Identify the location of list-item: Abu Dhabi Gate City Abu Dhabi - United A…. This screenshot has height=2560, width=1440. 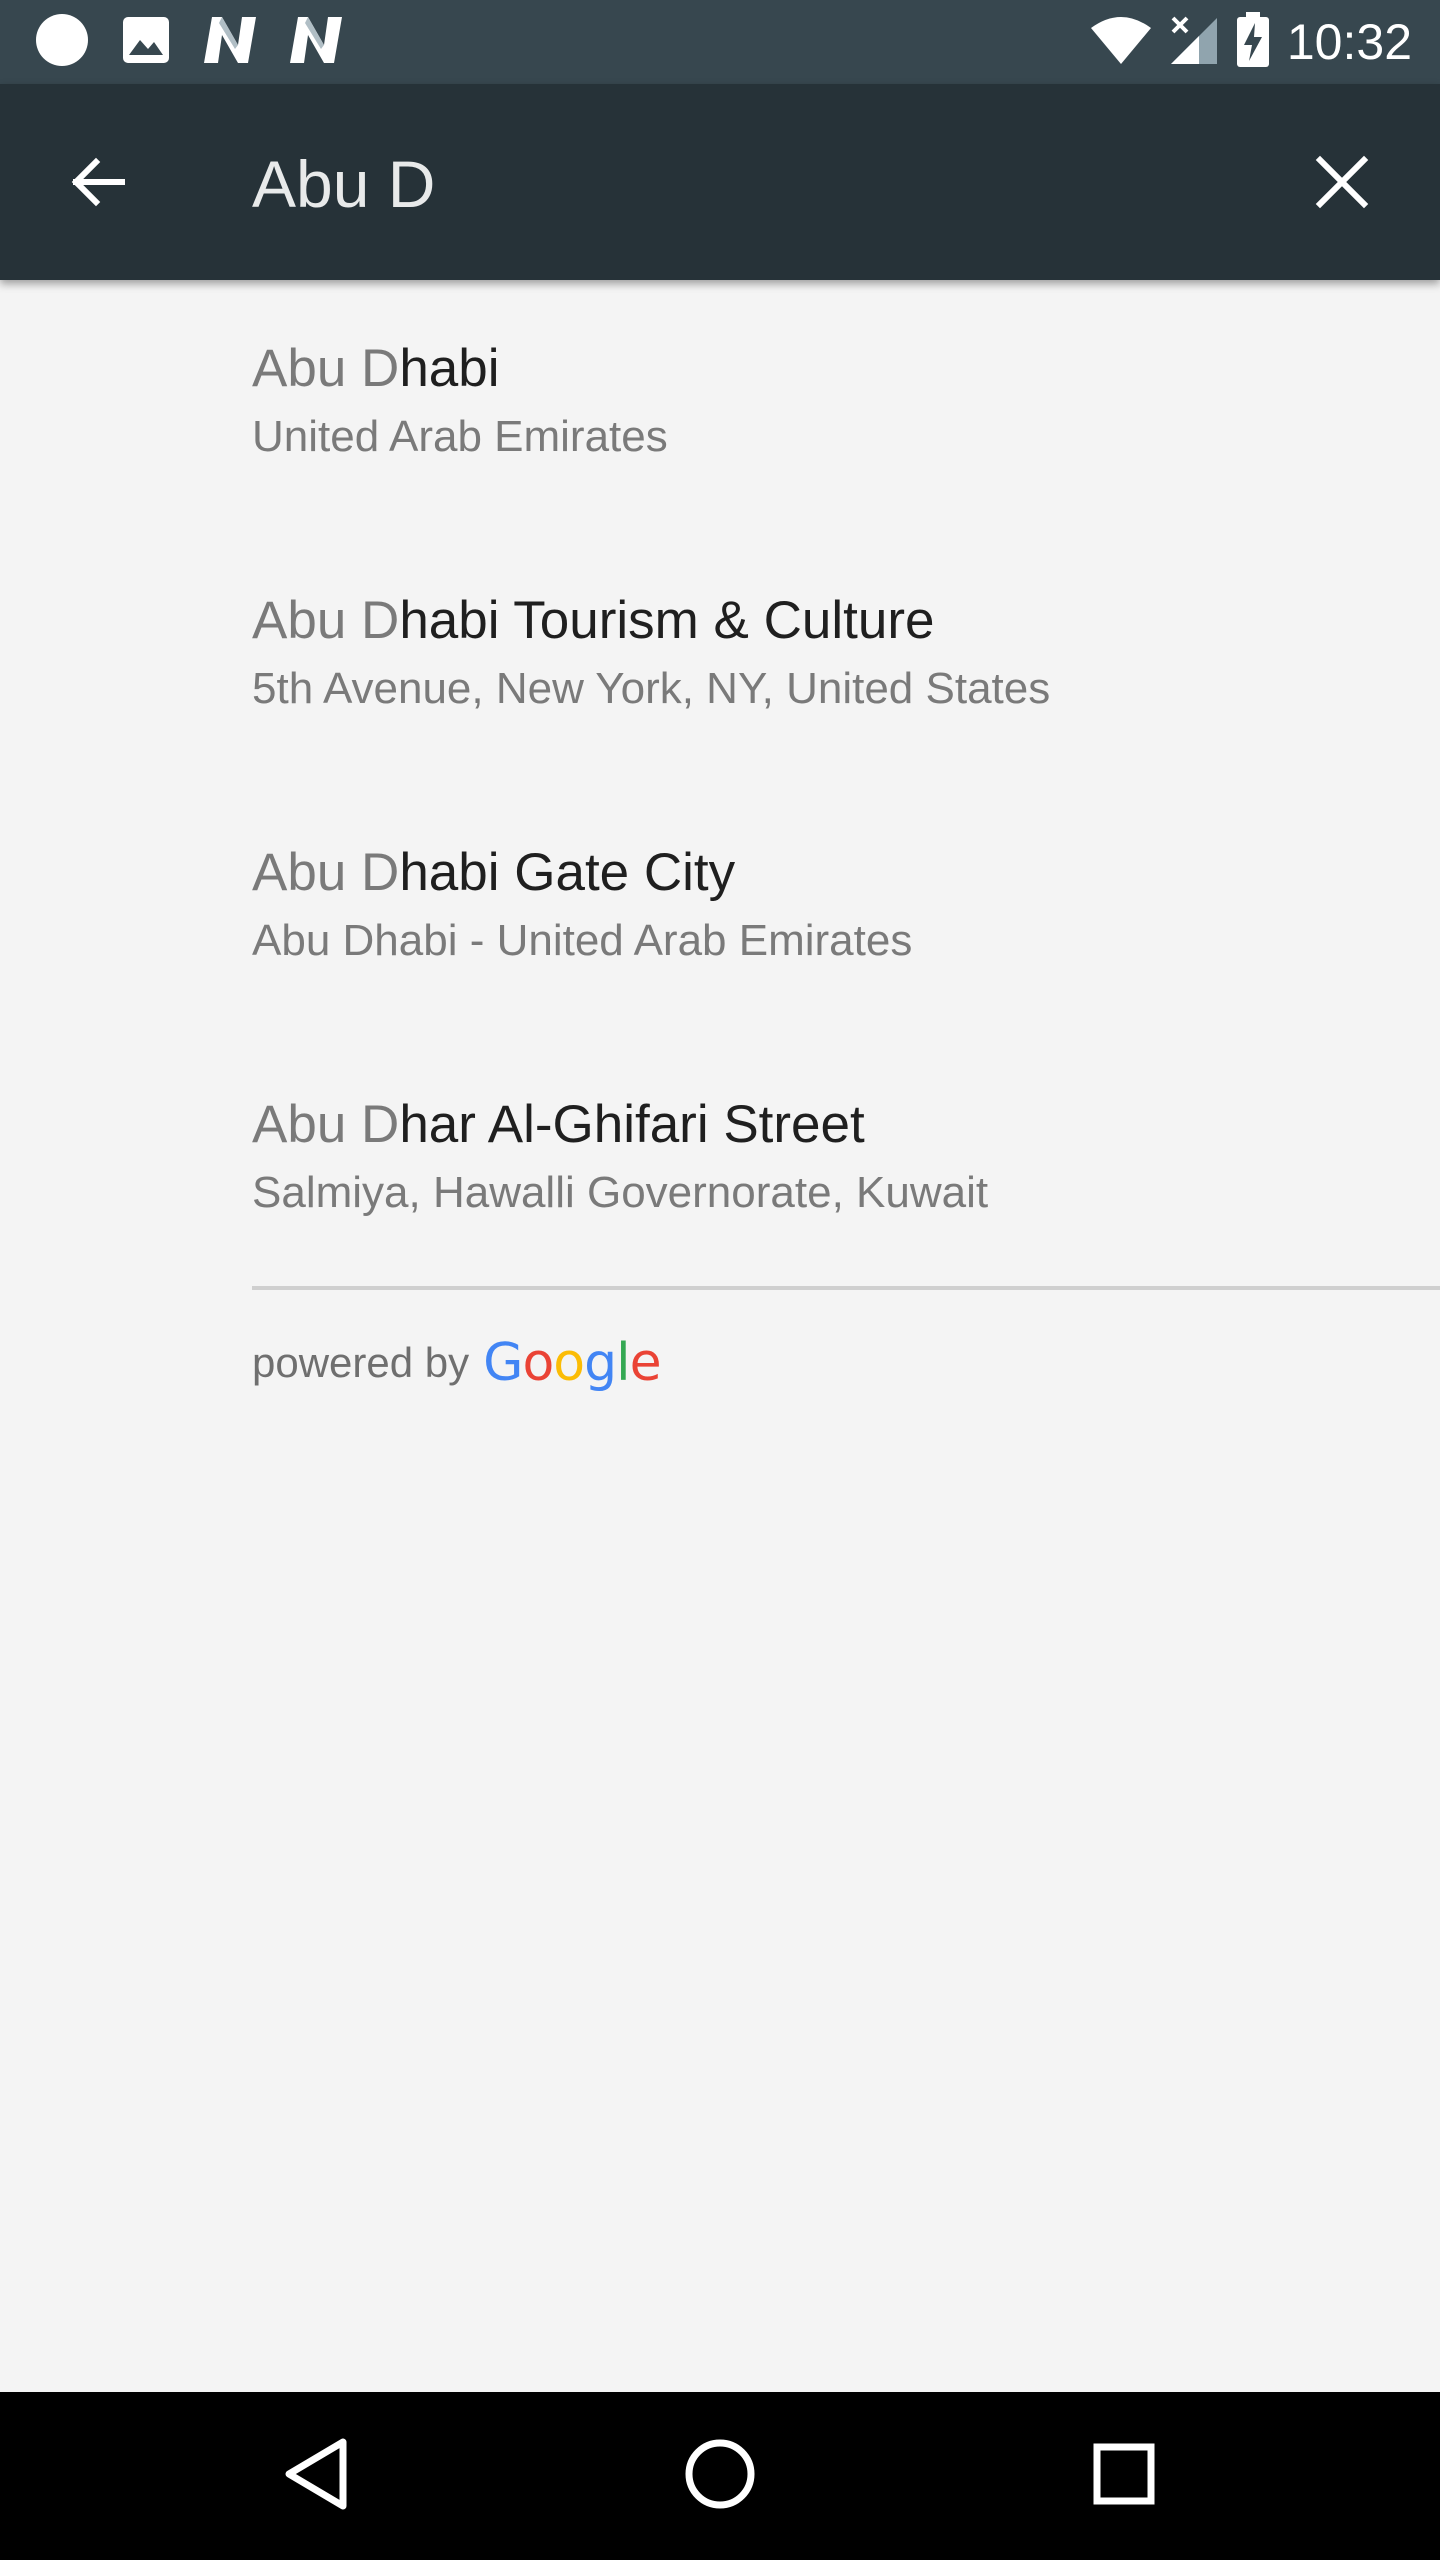
(720, 910).